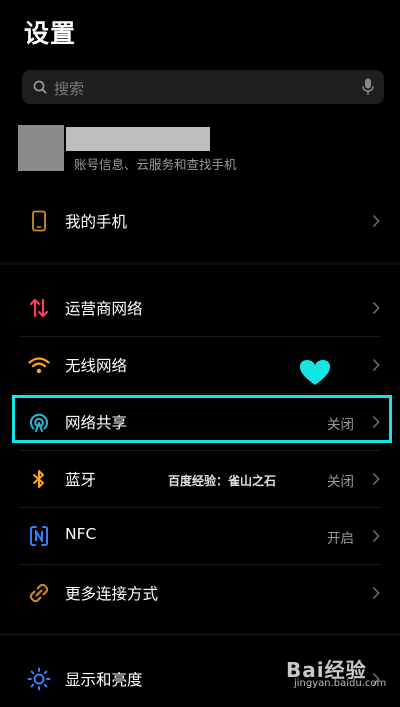  What do you see at coordinates (39, 593) in the screenshot?
I see `link-icon` at bounding box center [39, 593].